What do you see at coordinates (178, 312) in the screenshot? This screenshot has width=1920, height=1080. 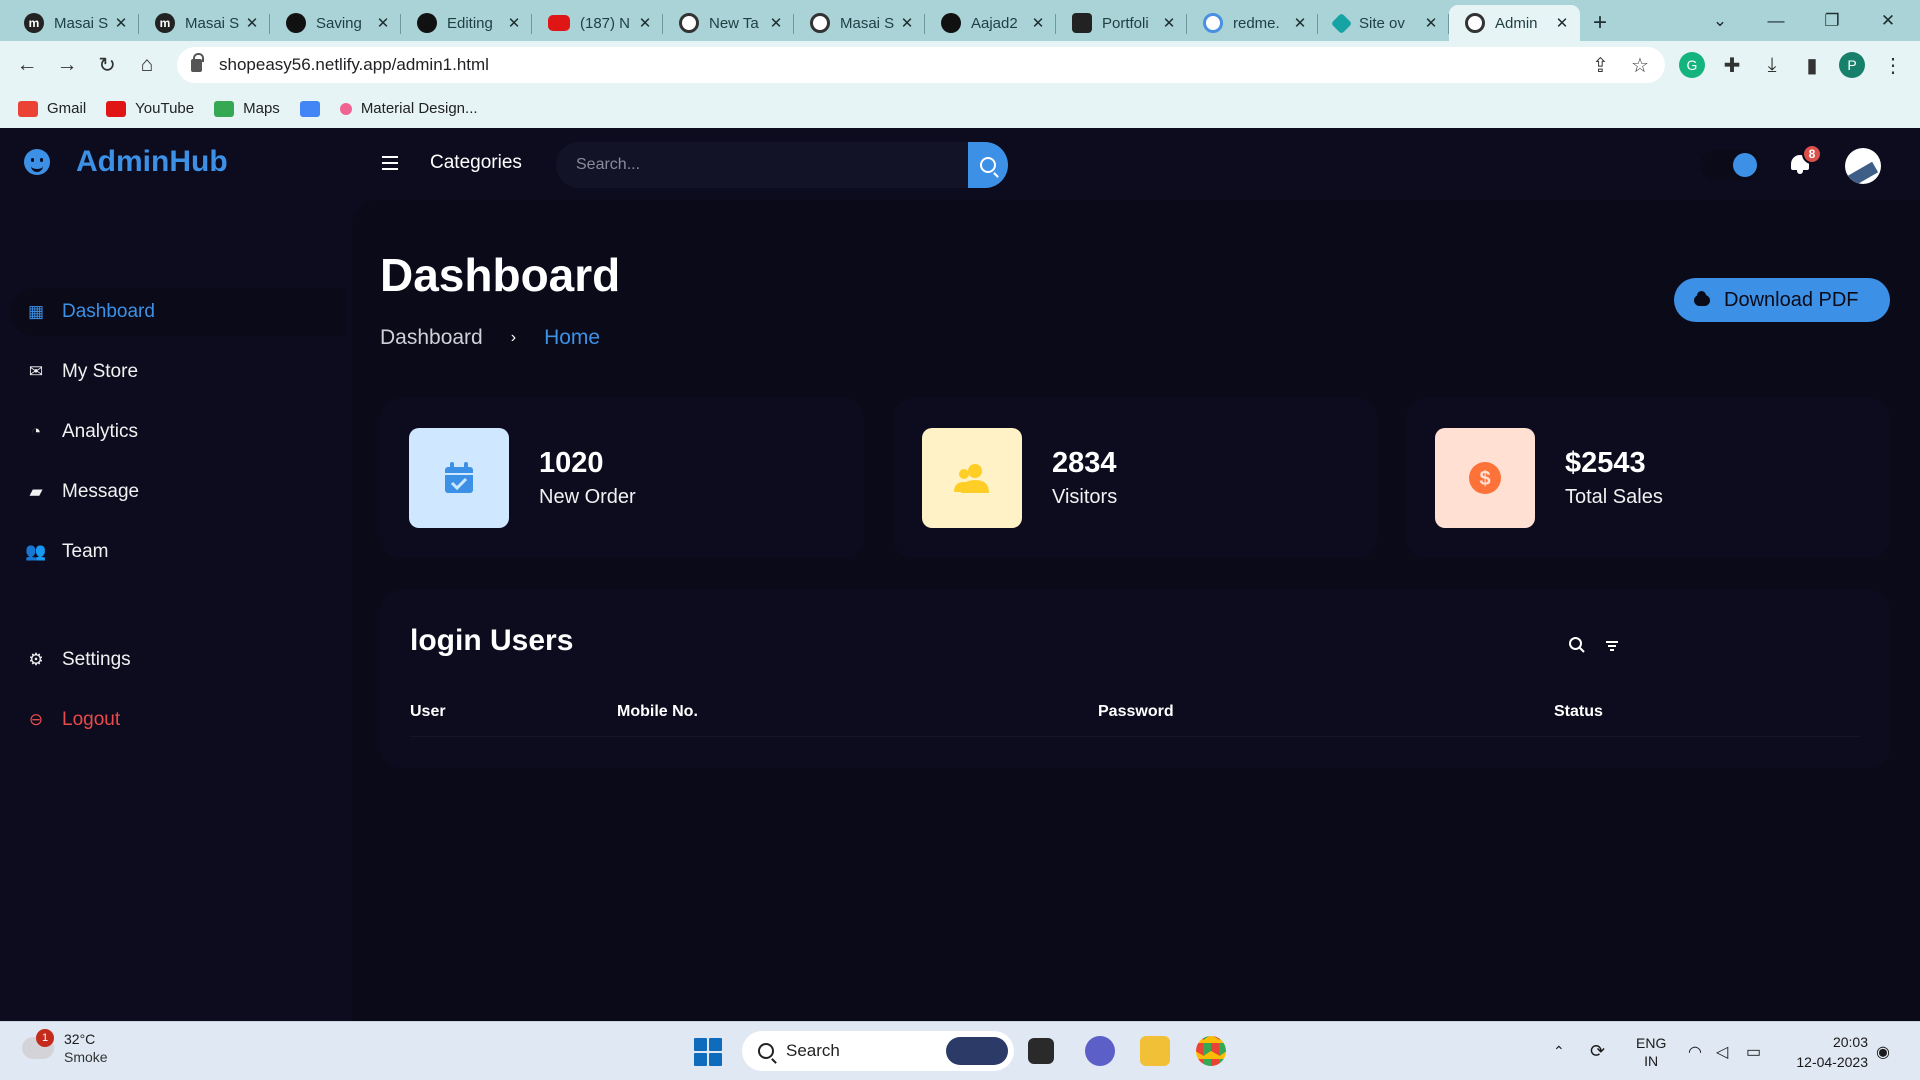 I see `sidebar-item-dashboard: ▦ Dashboard` at bounding box center [178, 312].